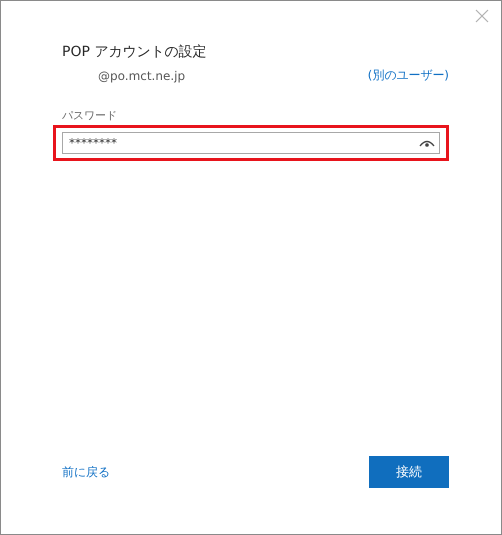  What do you see at coordinates (142, 75) in the screenshot?
I see `email-address: @po.mct.ne.jp` at bounding box center [142, 75].